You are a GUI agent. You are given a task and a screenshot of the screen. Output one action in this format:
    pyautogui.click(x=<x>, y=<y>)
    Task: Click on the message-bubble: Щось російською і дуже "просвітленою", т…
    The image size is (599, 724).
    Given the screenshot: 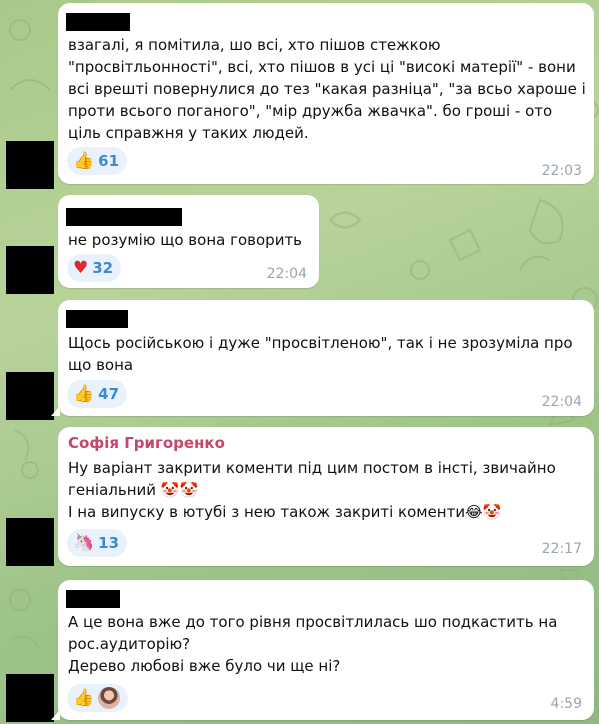 What is the action you would take?
    pyautogui.click(x=322, y=358)
    